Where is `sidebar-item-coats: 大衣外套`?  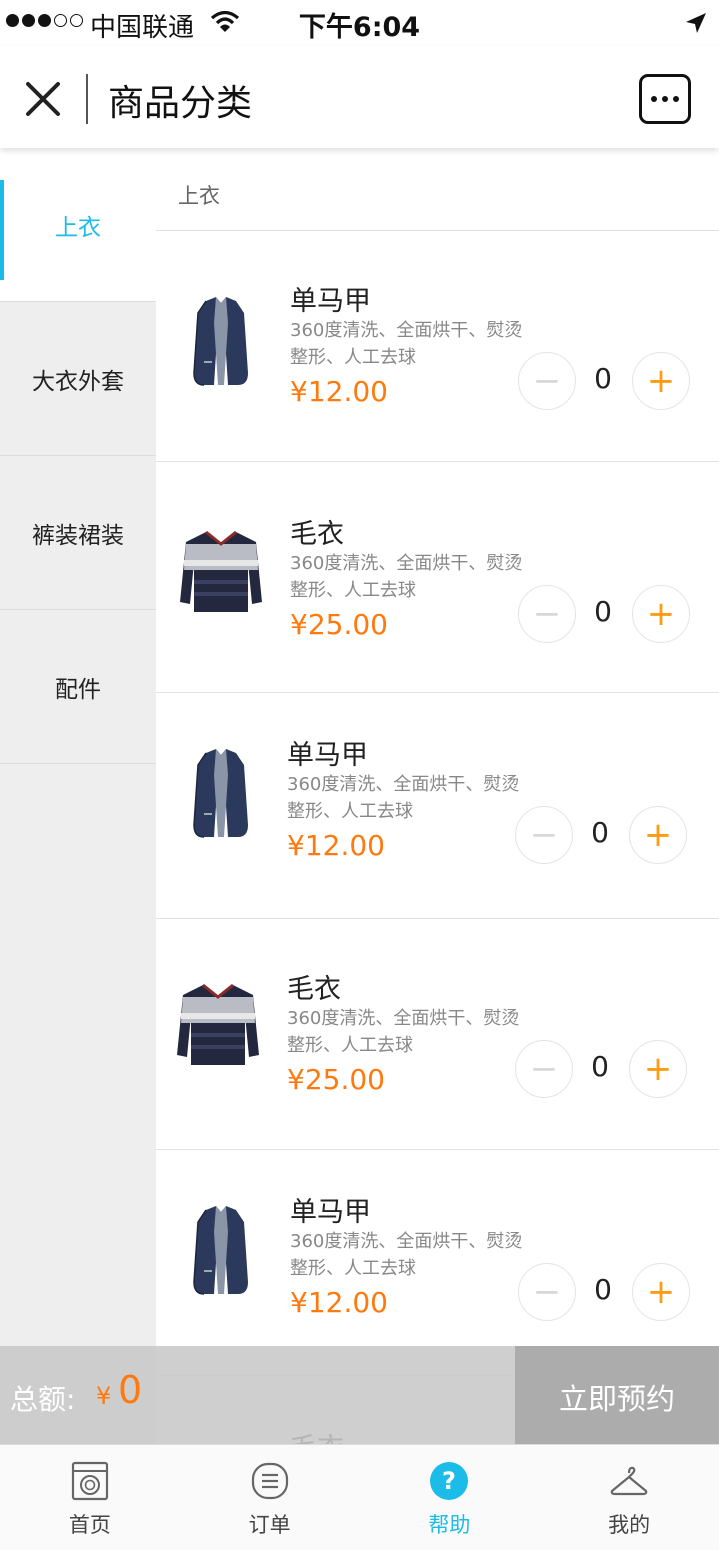
sidebar-item-coats: 大衣外套 is located at coordinates (78, 379).